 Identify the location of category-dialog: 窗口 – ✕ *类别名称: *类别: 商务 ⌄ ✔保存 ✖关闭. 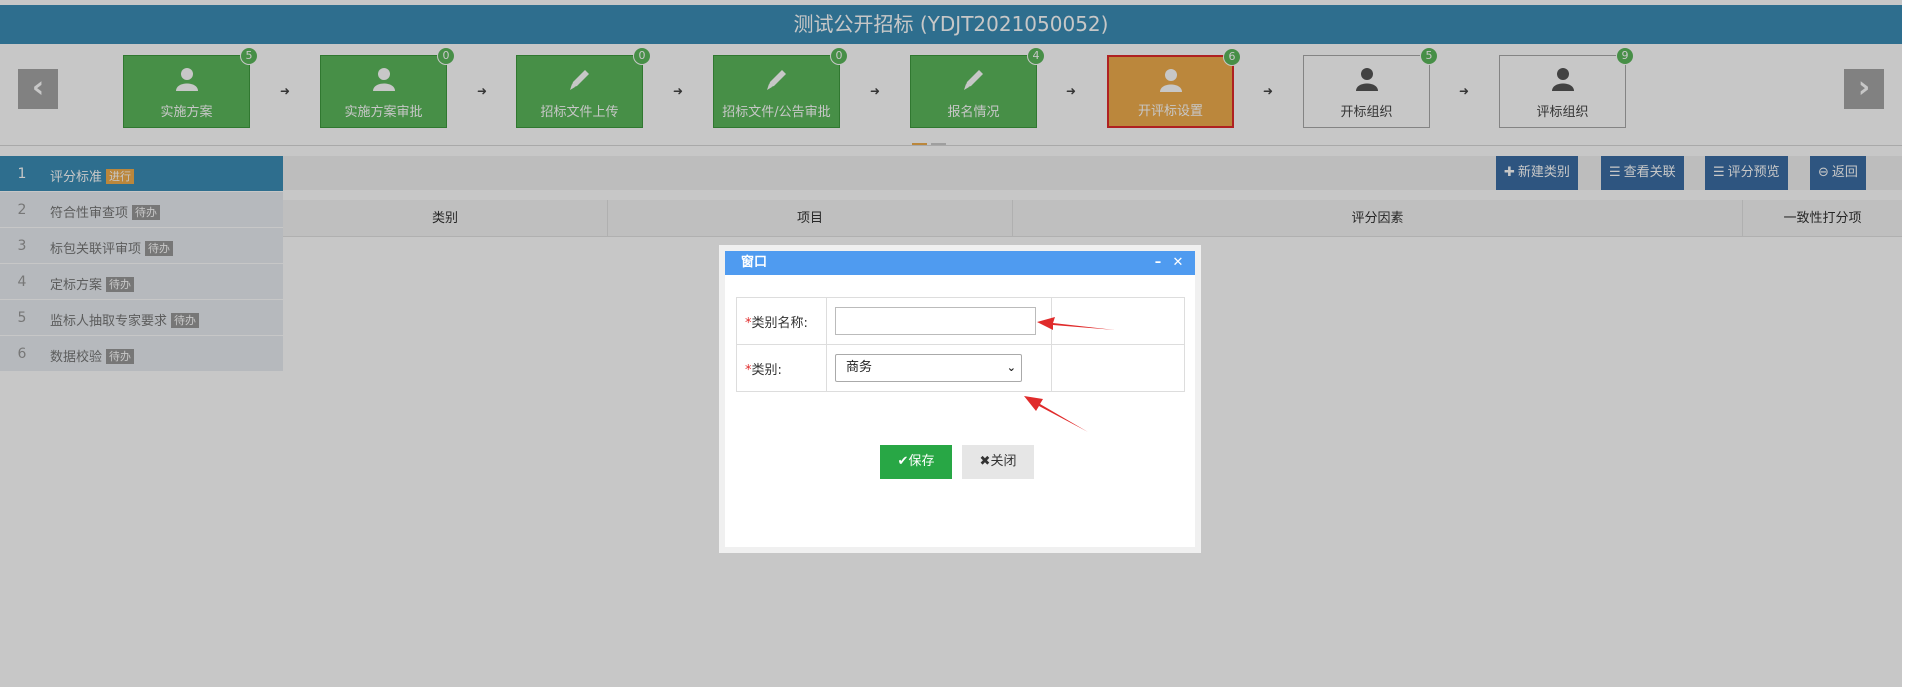
(960, 399).